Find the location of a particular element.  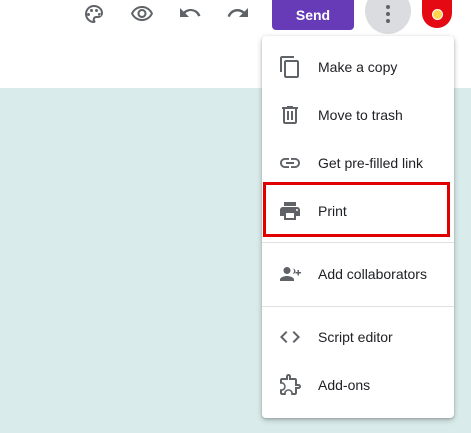

menu-item-move-to-trash: Move to trash is located at coordinates (358, 115).